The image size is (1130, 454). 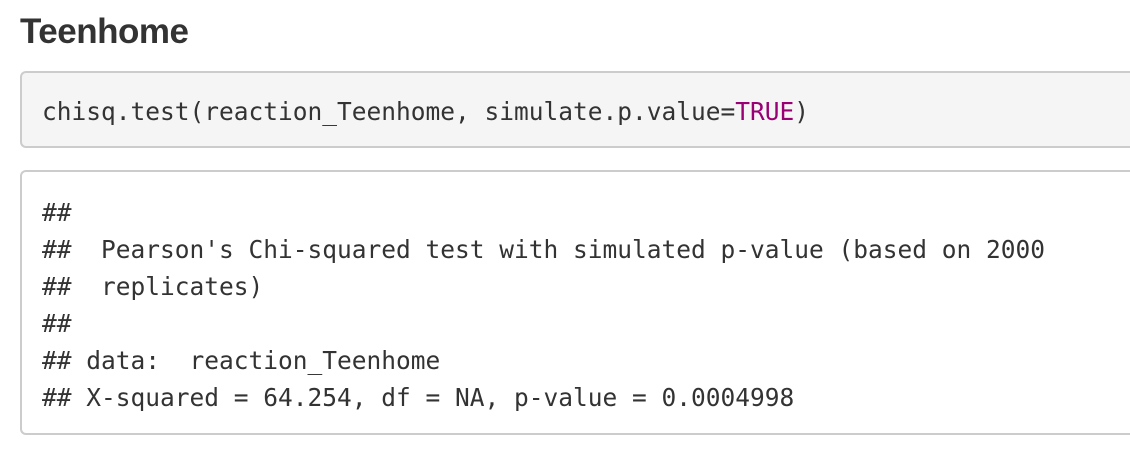 What do you see at coordinates (802, 111) in the screenshot?
I see `code-closing-paren: )` at bounding box center [802, 111].